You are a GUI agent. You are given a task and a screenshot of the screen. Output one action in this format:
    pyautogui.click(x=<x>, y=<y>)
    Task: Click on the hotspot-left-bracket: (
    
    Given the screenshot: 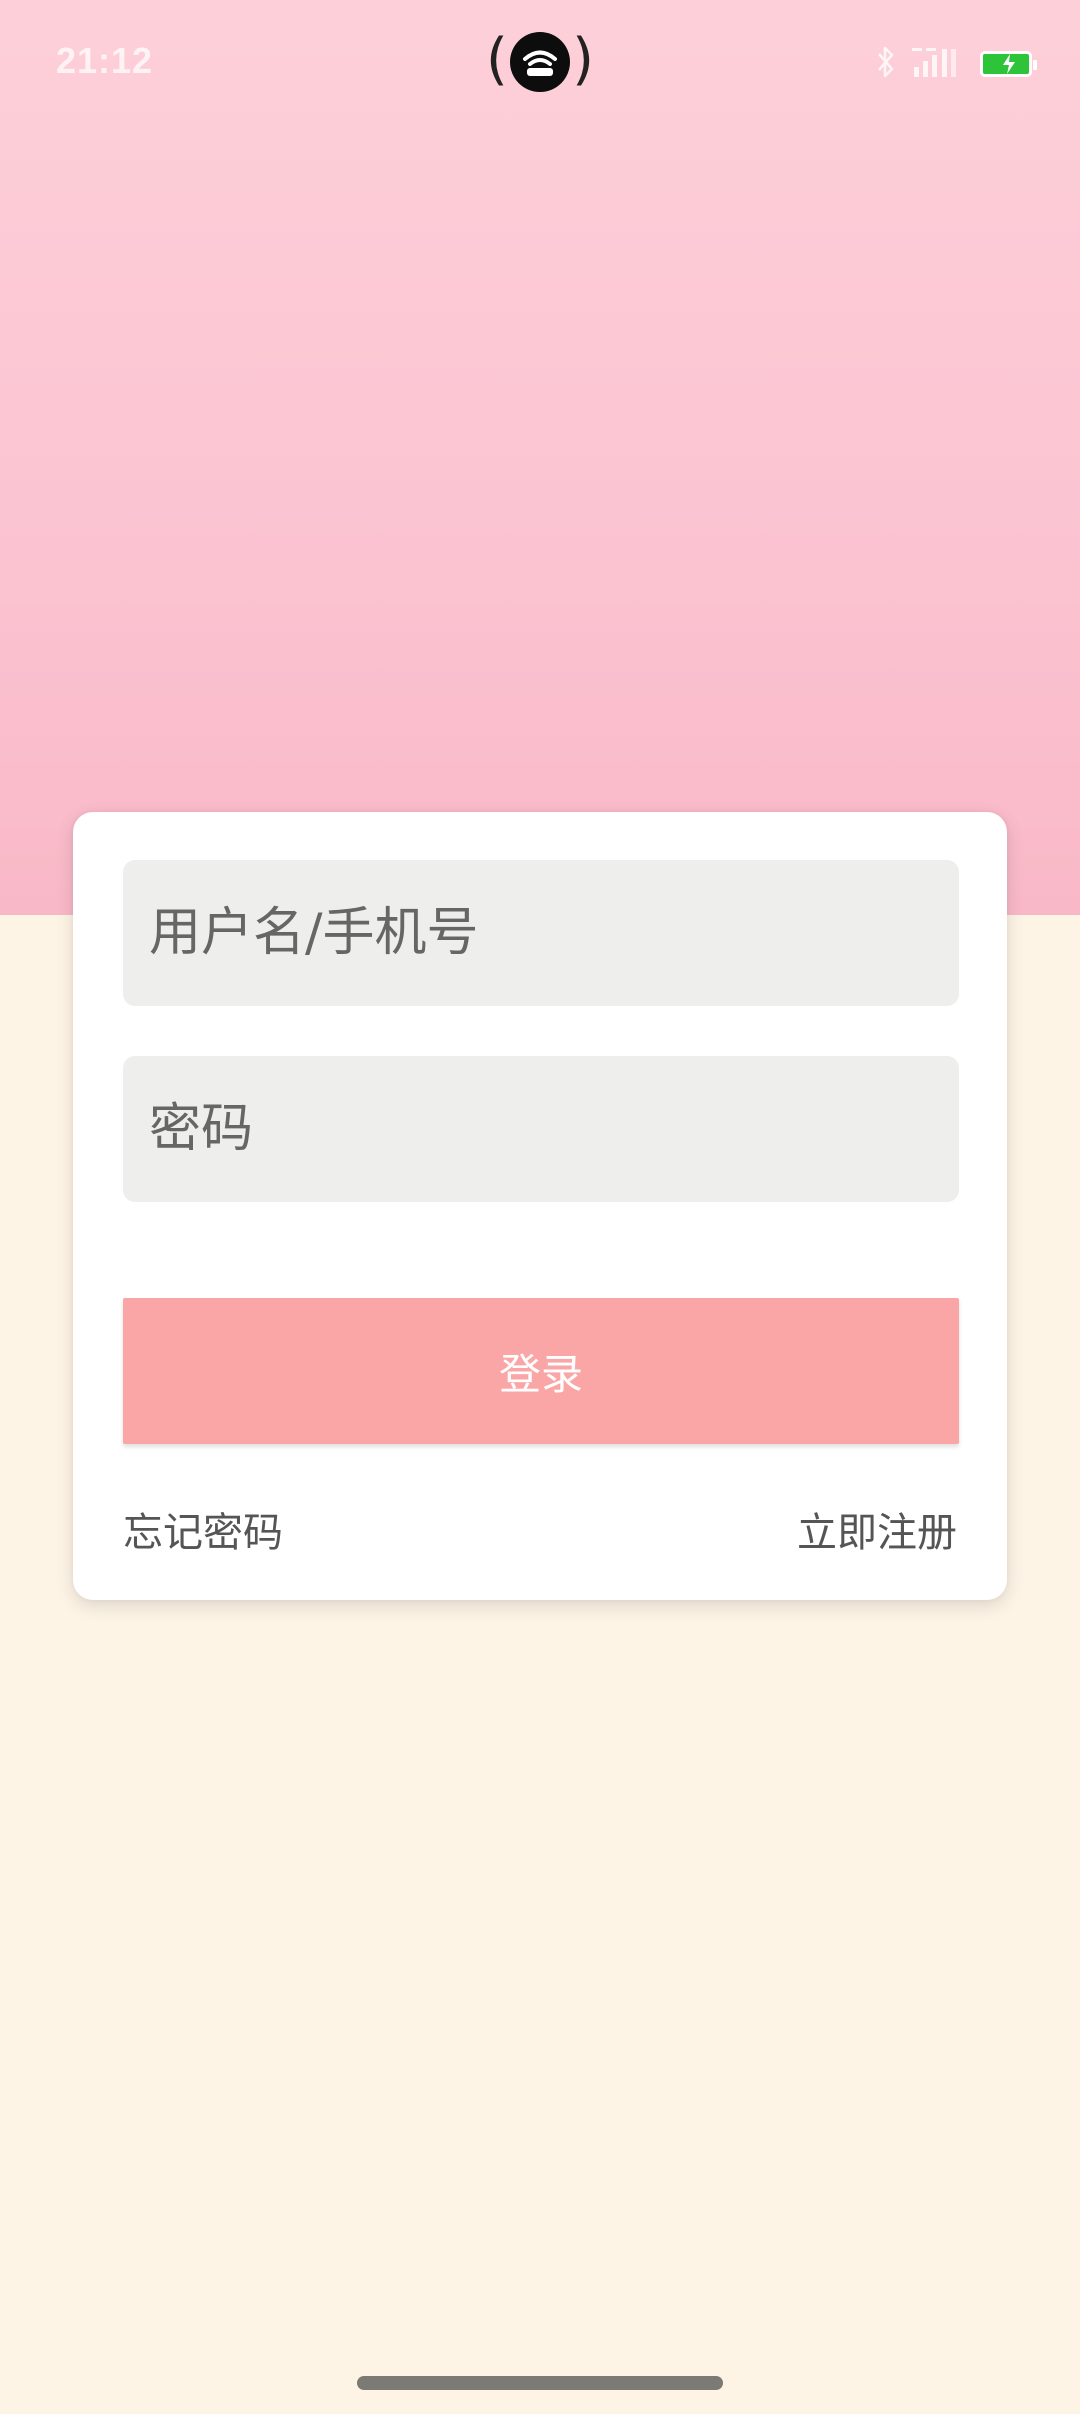 What is the action you would take?
    pyautogui.click(x=497, y=59)
    